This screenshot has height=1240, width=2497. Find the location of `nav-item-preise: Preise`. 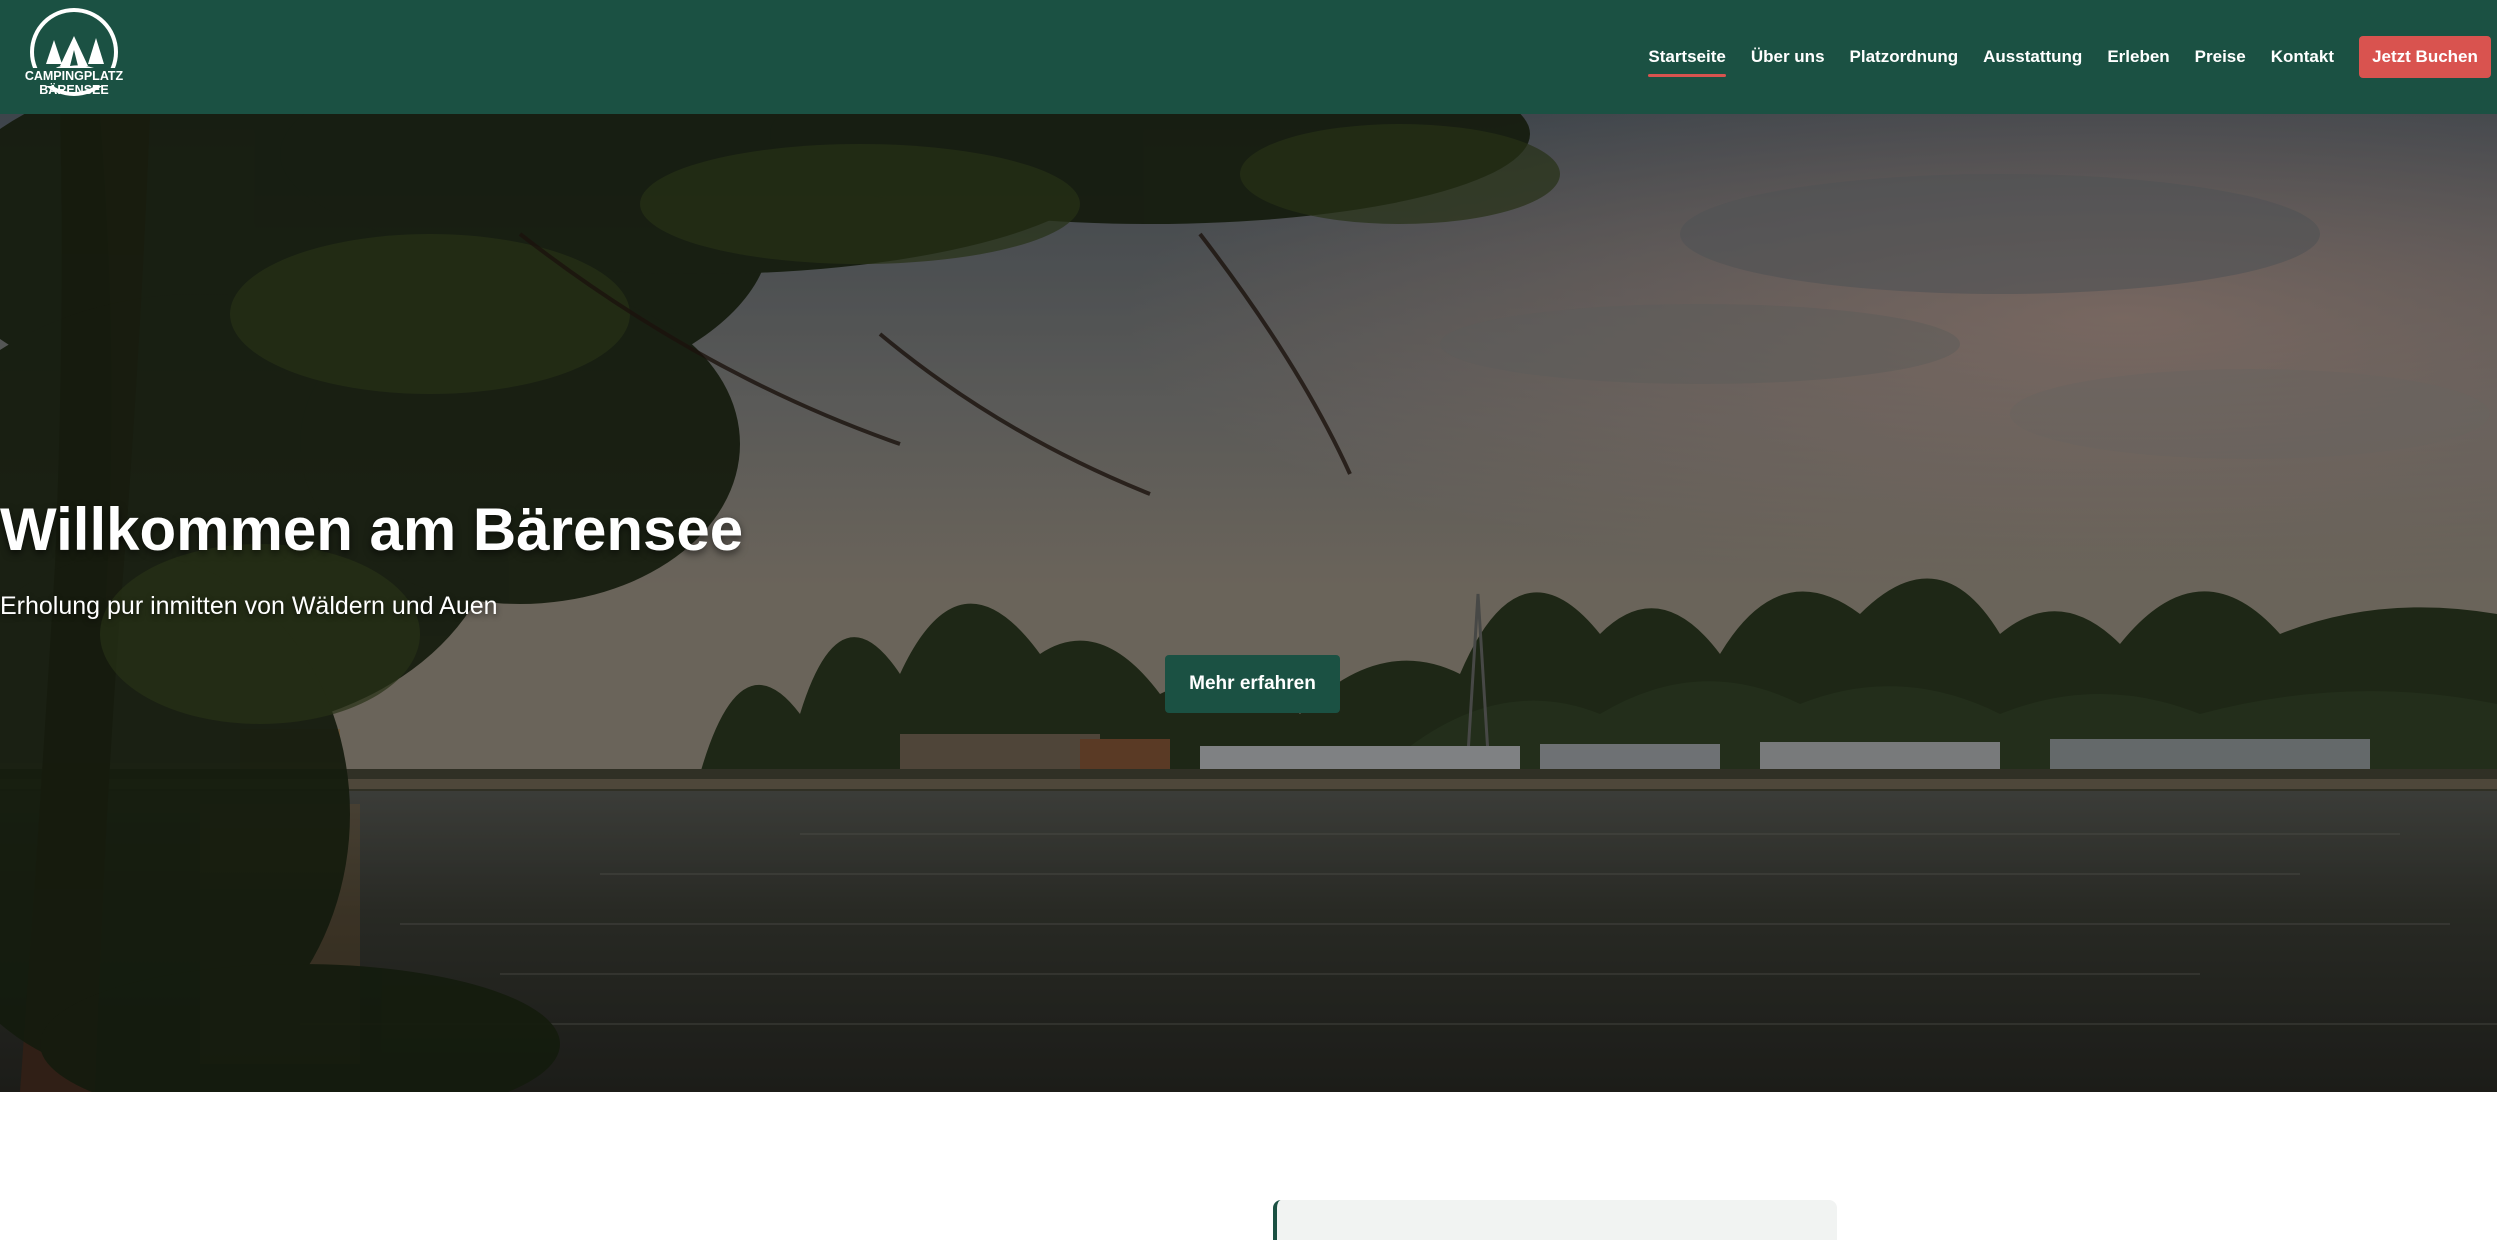

nav-item-preise: Preise is located at coordinates (2220, 57).